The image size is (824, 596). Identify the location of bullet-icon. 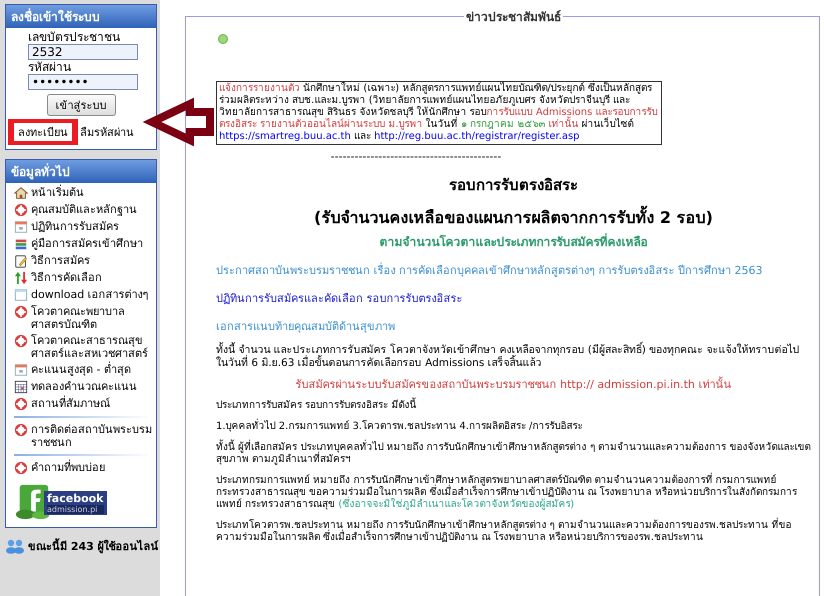
(223, 39).